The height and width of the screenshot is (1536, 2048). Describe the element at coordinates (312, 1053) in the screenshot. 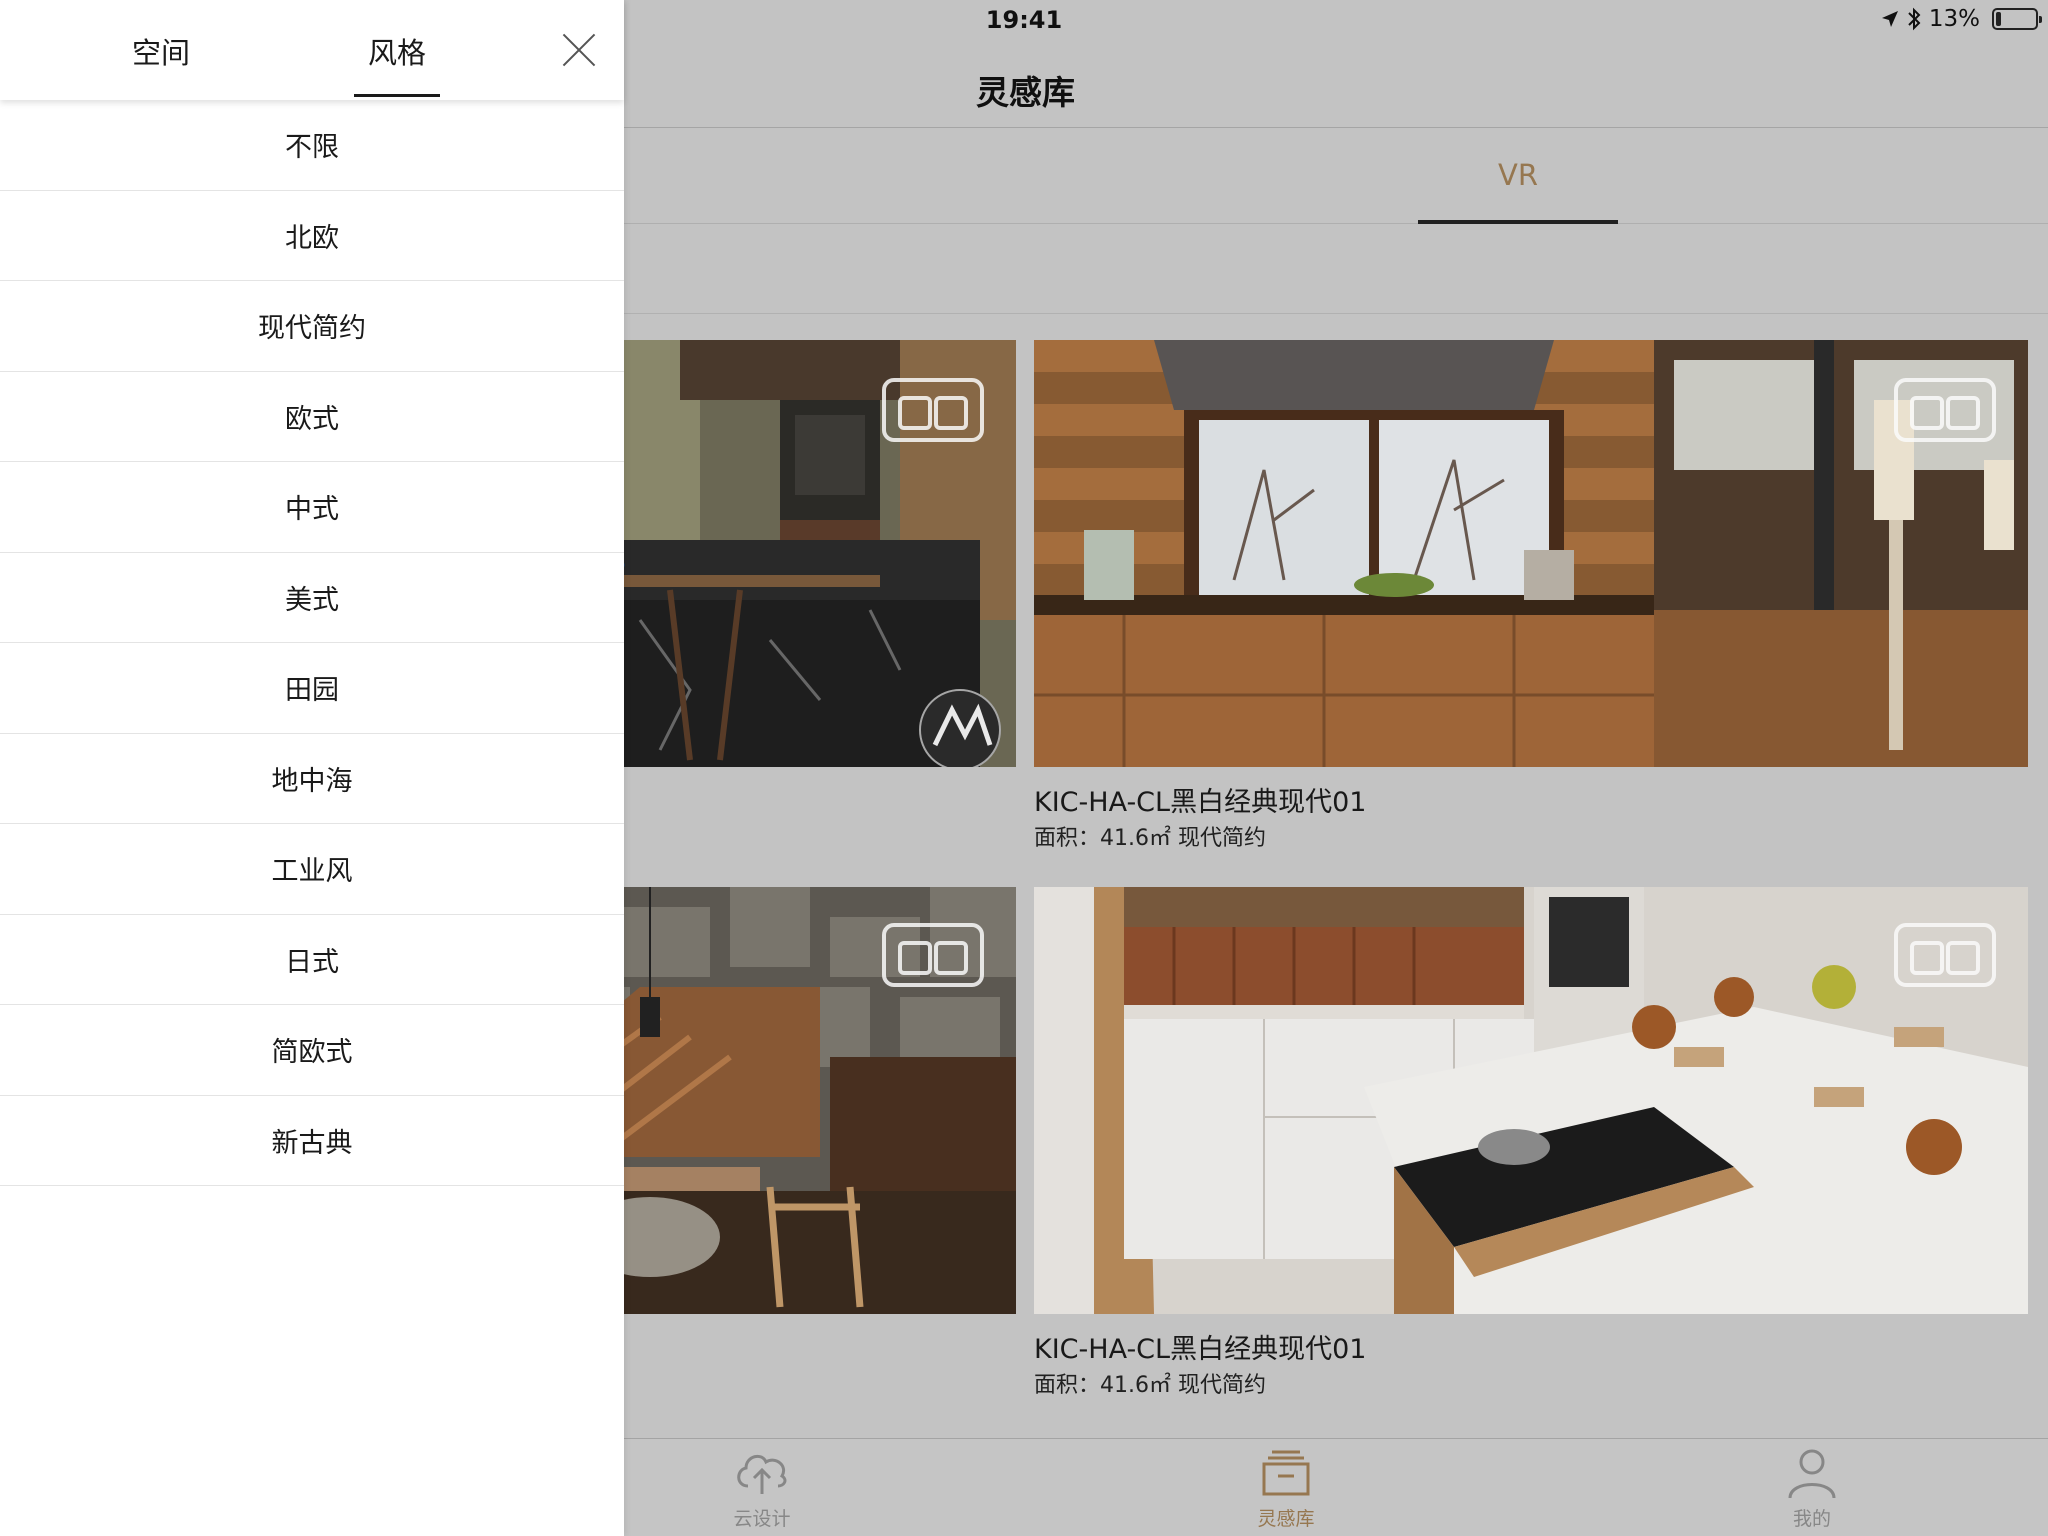

I see `style-item-label: 简欧式` at that location.